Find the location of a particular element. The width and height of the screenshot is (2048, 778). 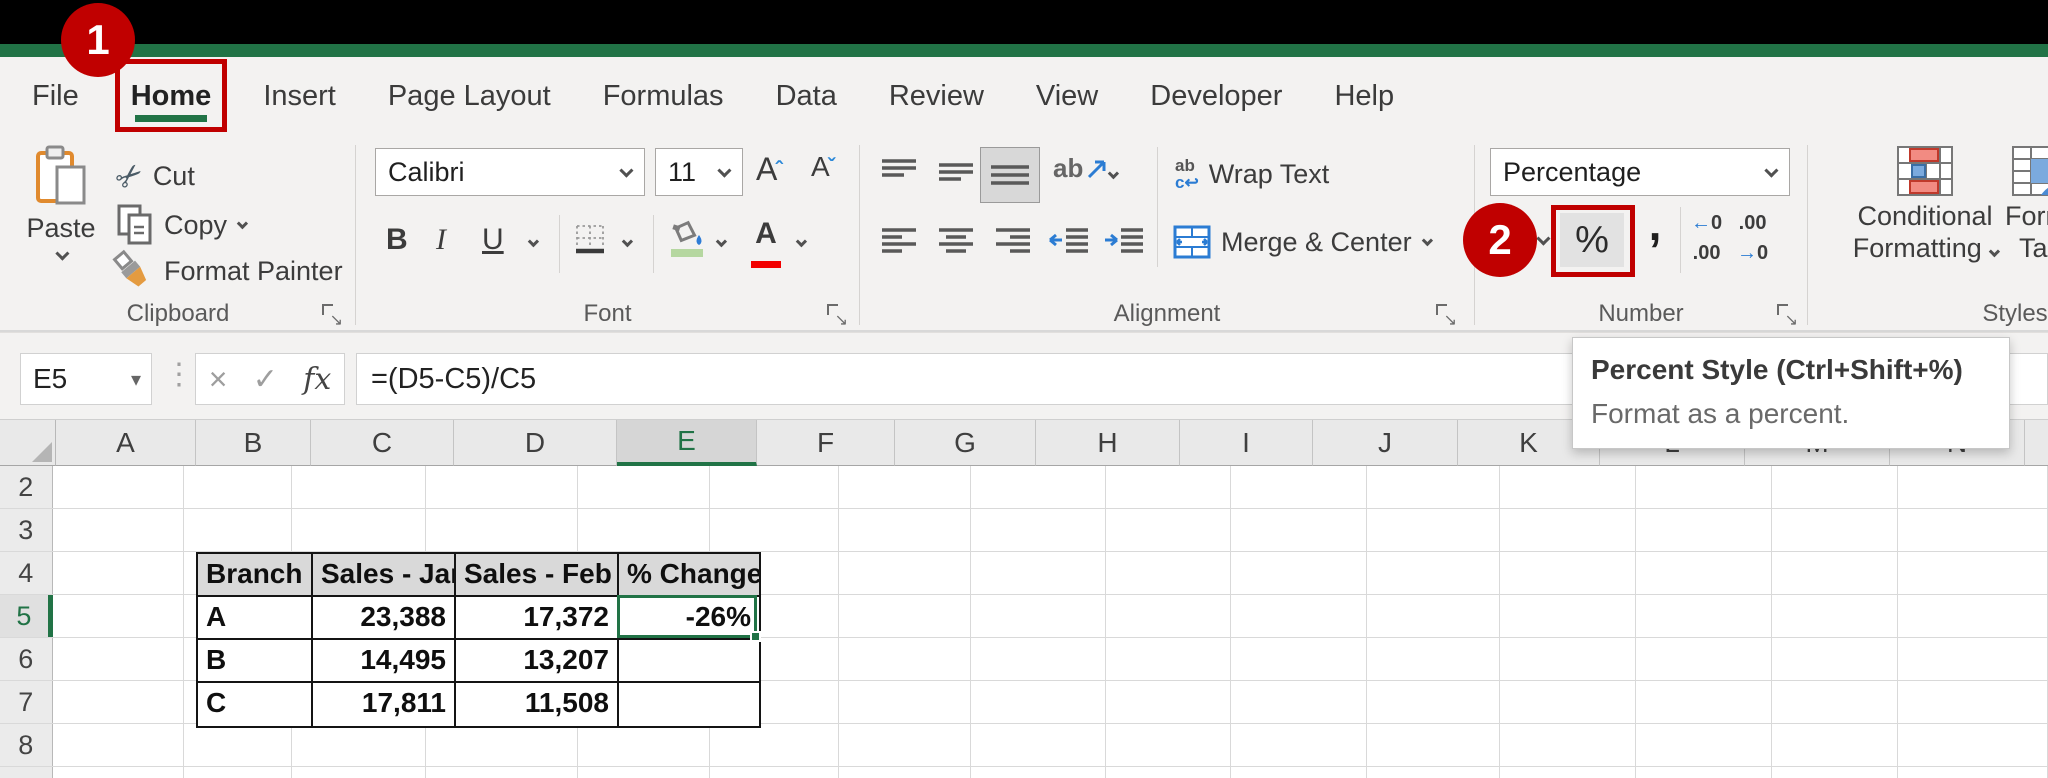

decrease-indent-button is located at coordinates (1069, 242).